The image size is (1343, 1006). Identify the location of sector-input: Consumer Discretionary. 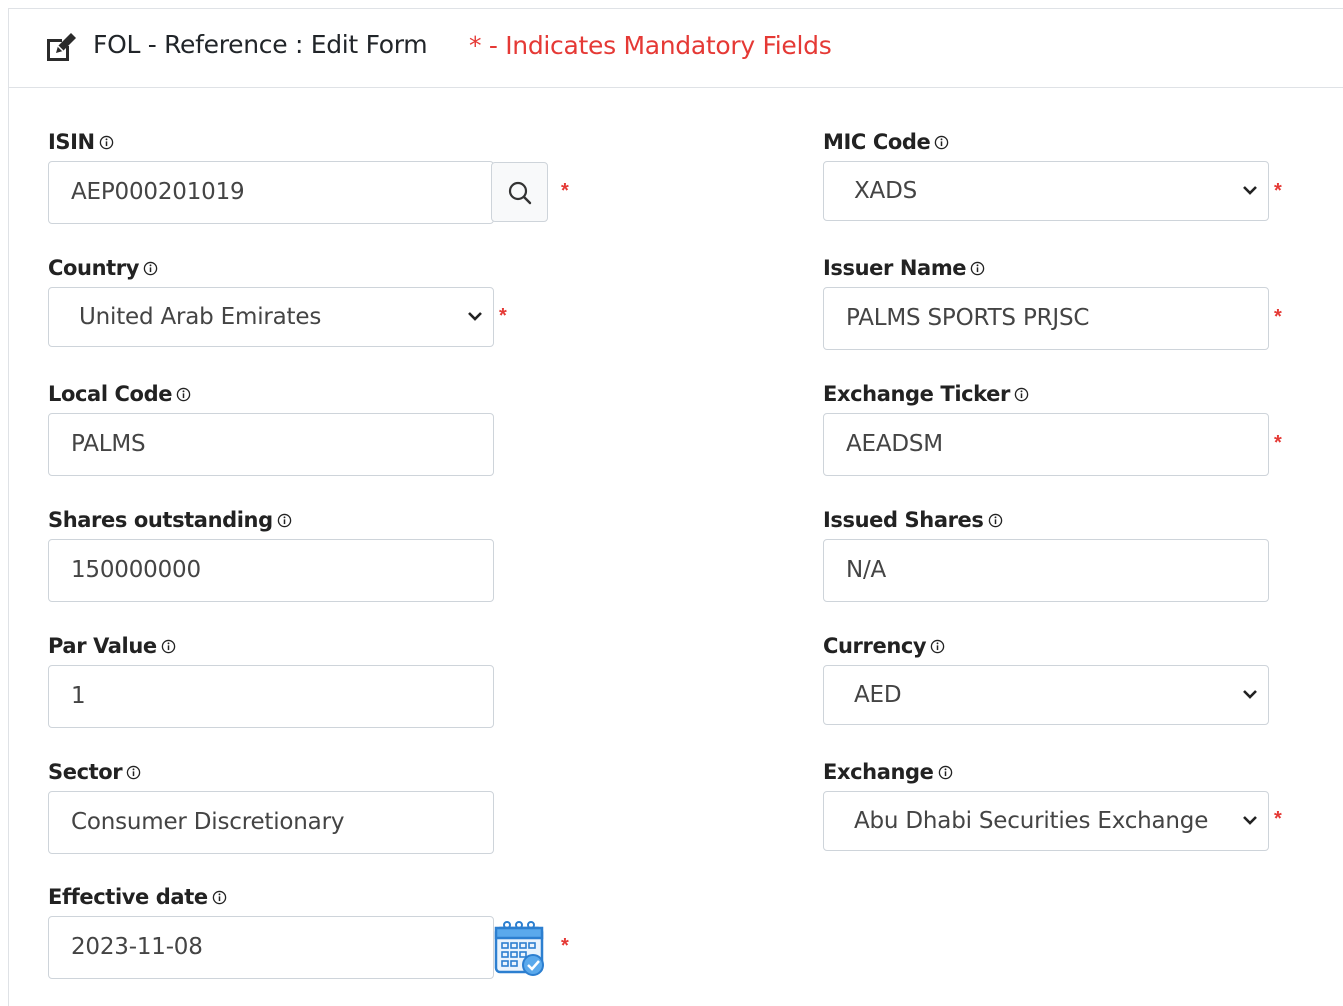
(271, 822).